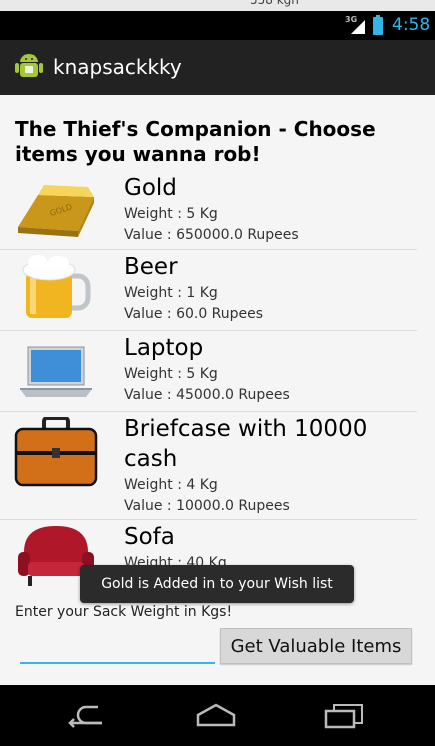  Describe the element at coordinates (217, 5) in the screenshot. I see `top-strip: 558 kgh` at that location.